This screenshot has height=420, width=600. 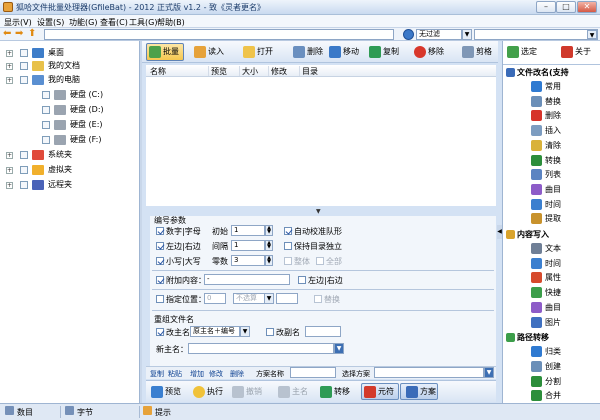 I want to click on menu-settings: 设置(S), so click(x=50, y=22).